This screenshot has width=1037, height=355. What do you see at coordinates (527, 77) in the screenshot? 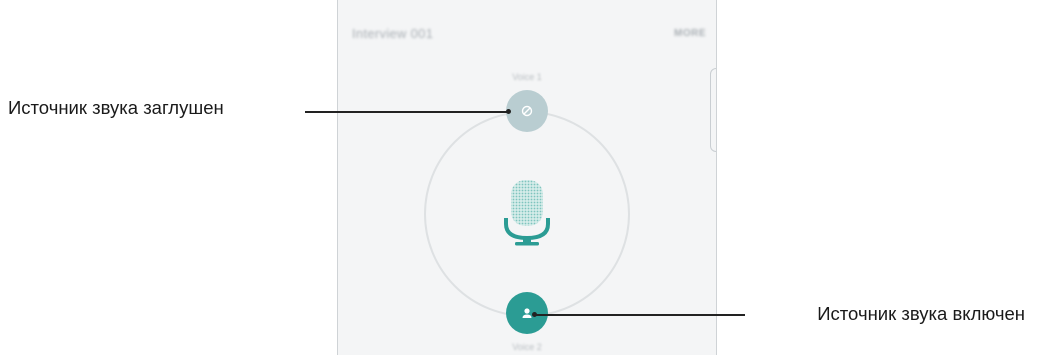
I see `voice-1-label: Voice 1` at bounding box center [527, 77].